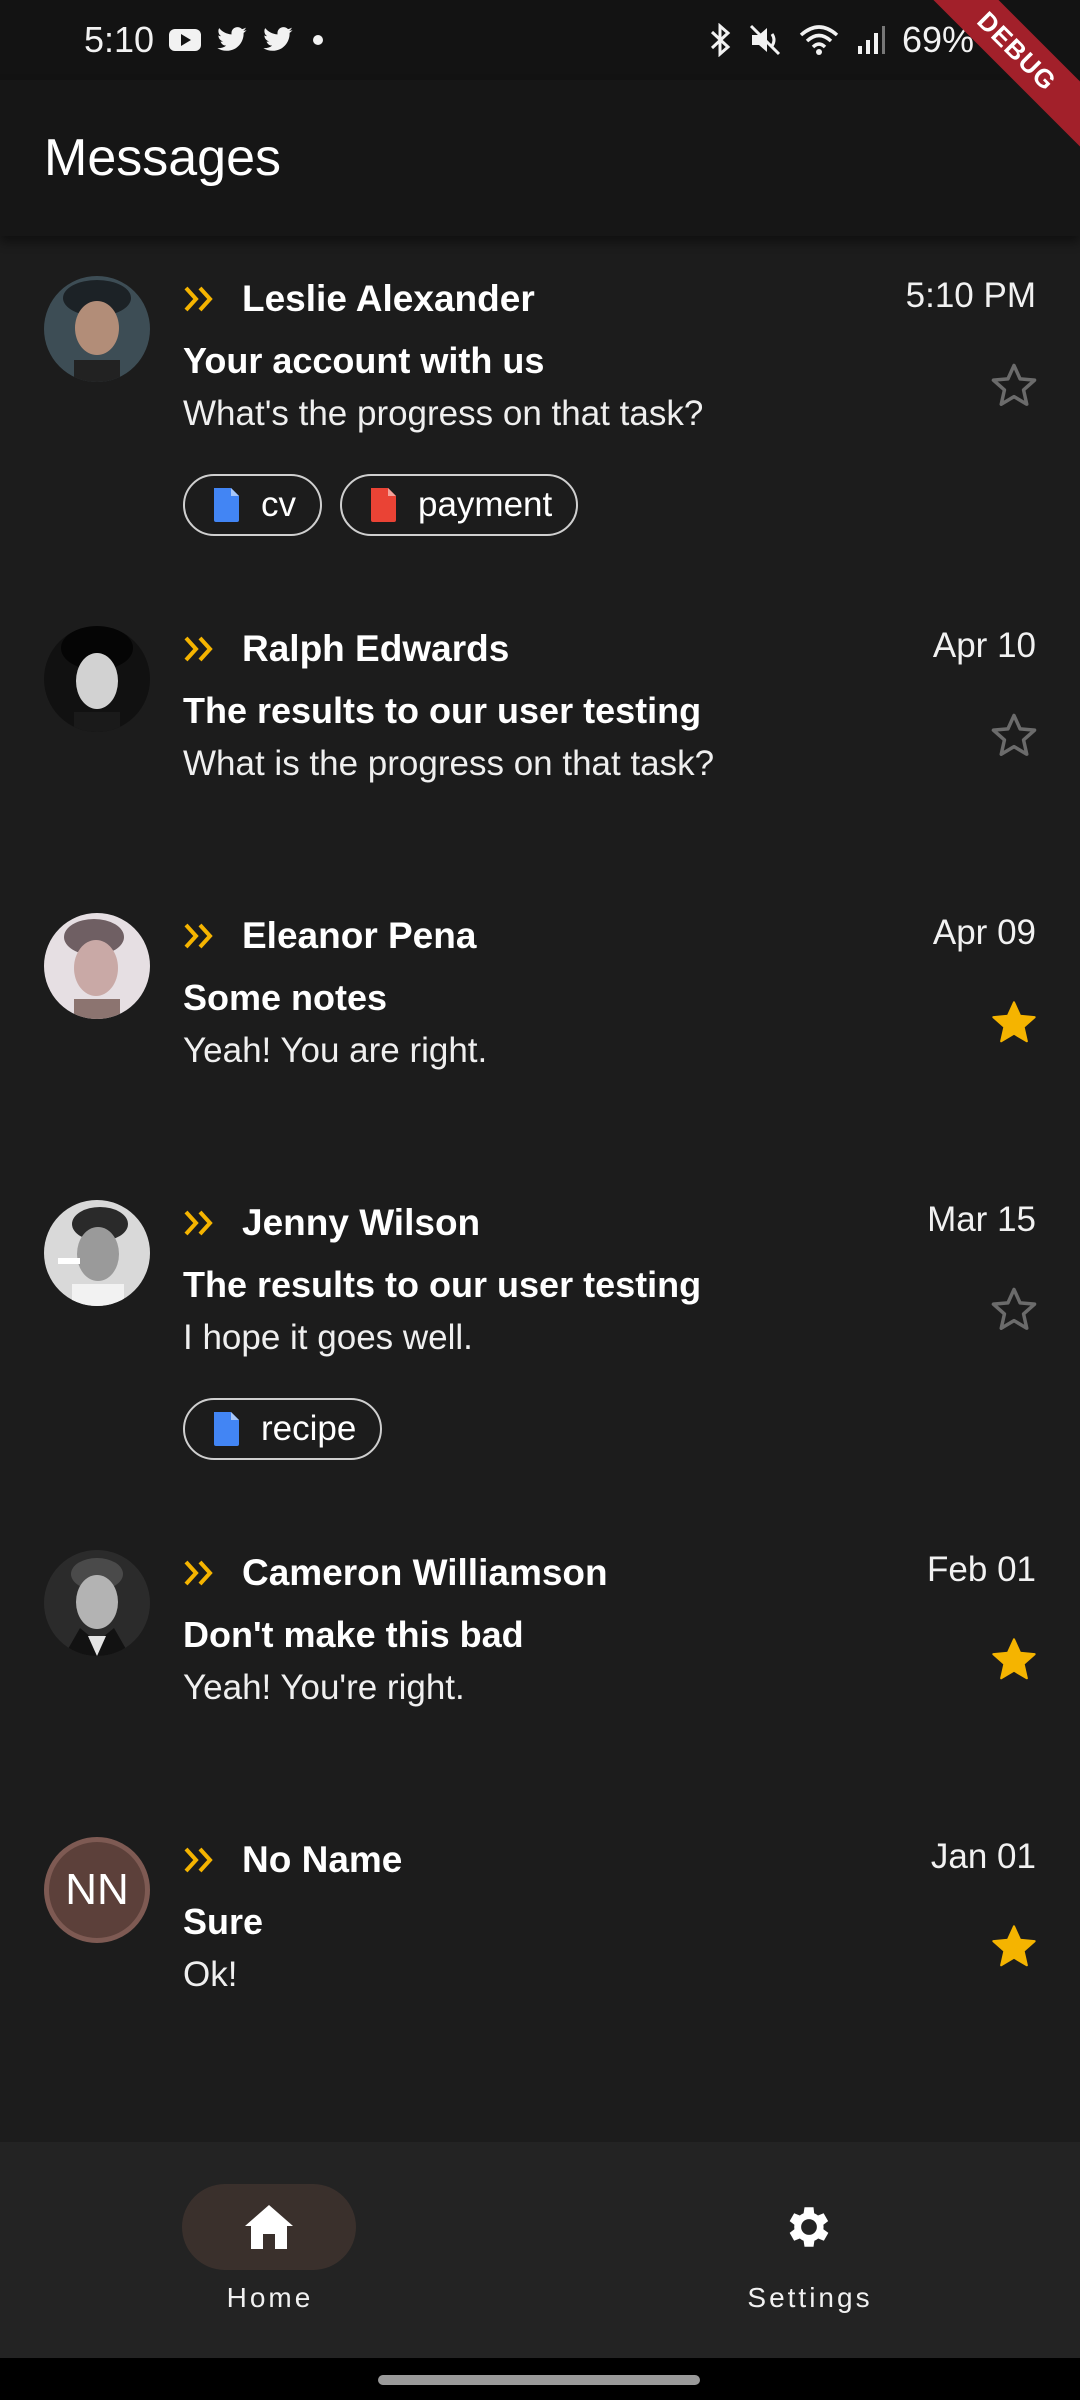 The width and height of the screenshot is (1080, 2400). I want to click on message-date: Feb 01, so click(981, 1569).